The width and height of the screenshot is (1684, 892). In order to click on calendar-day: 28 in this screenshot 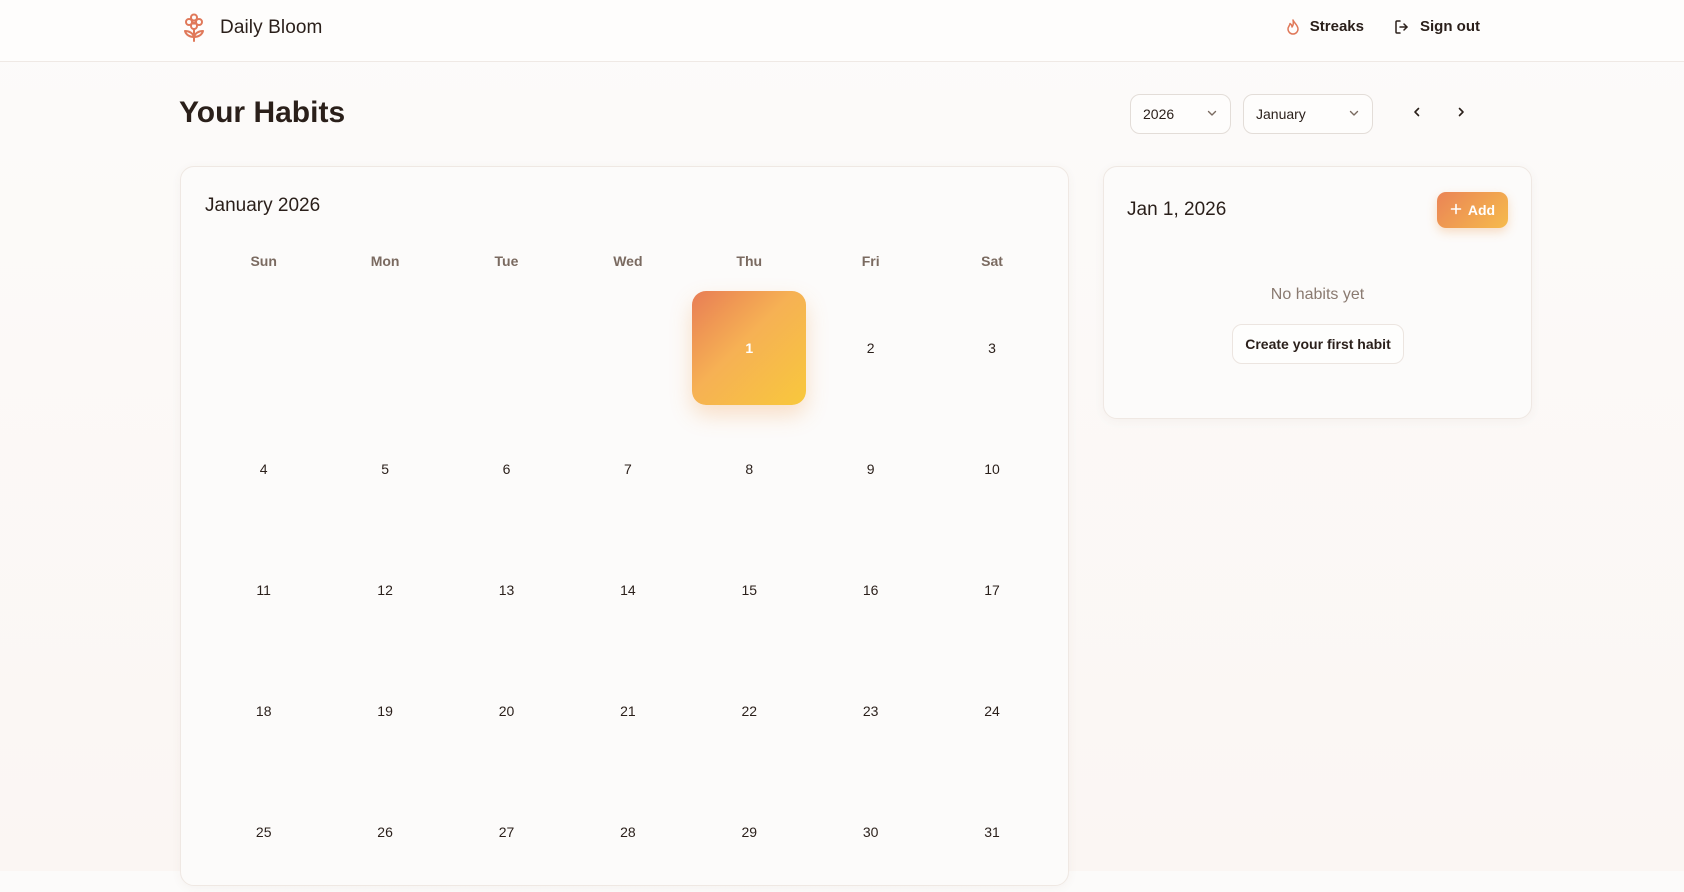, I will do `click(627, 831)`.